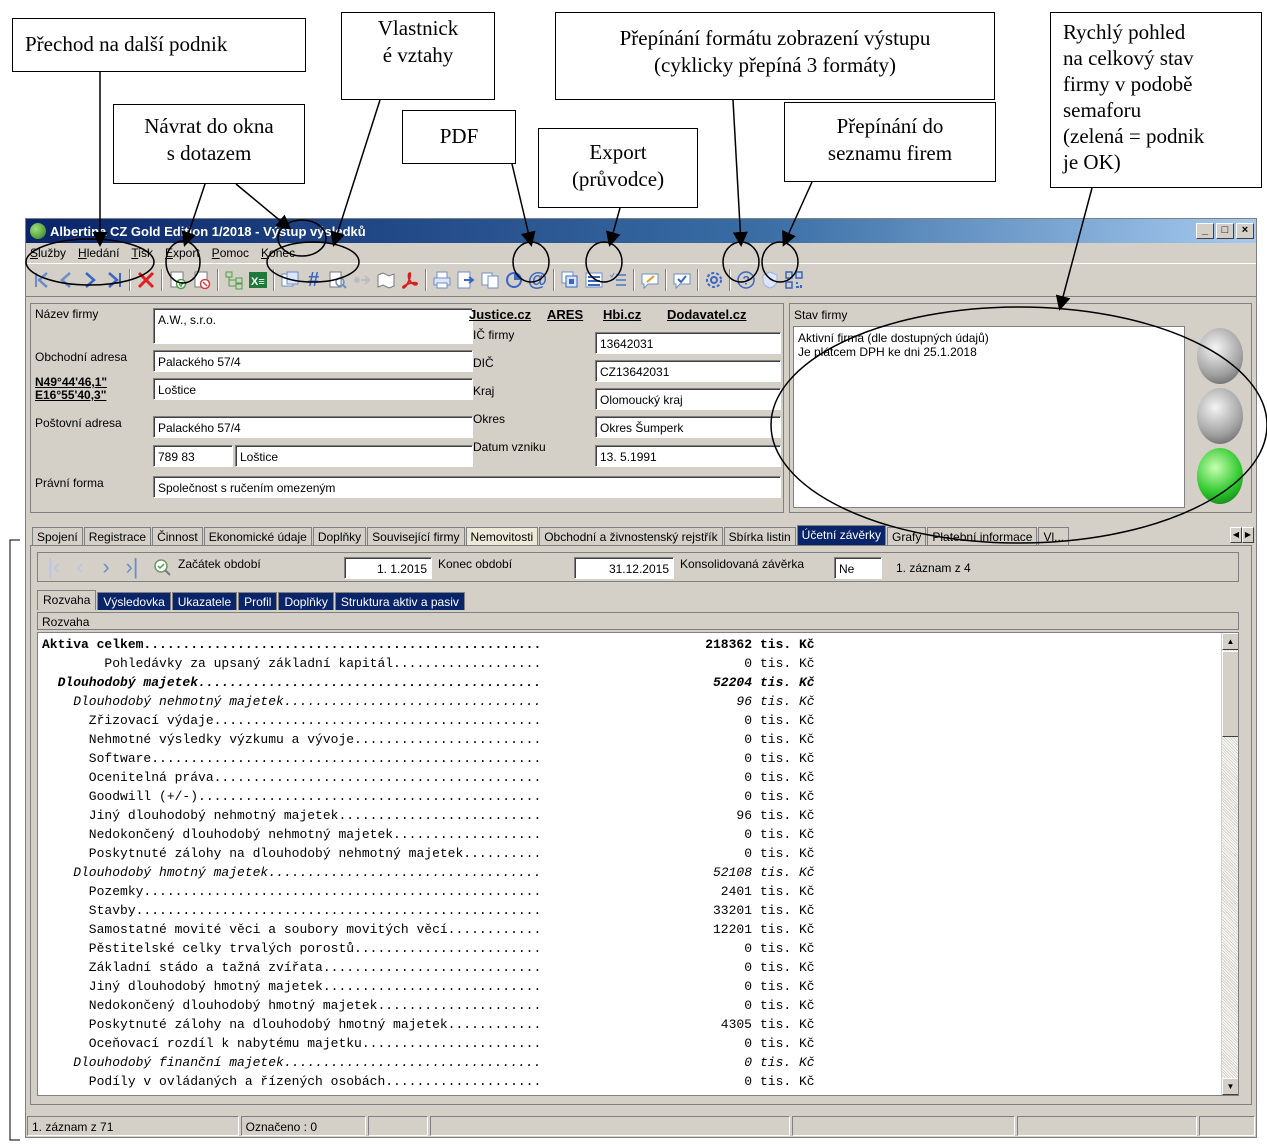  I want to click on business-city-field: Loštice, so click(313, 389).